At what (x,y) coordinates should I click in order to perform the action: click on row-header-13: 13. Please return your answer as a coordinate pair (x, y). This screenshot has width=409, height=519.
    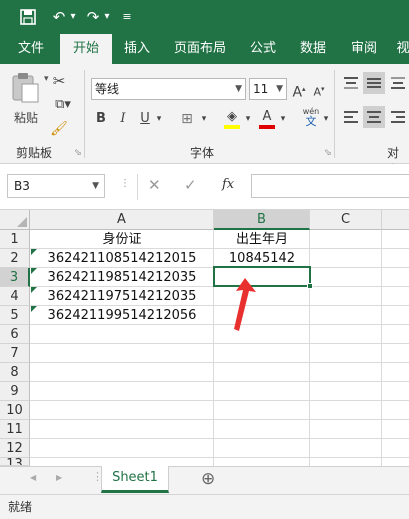
    Looking at the image, I should click on (15, 462).